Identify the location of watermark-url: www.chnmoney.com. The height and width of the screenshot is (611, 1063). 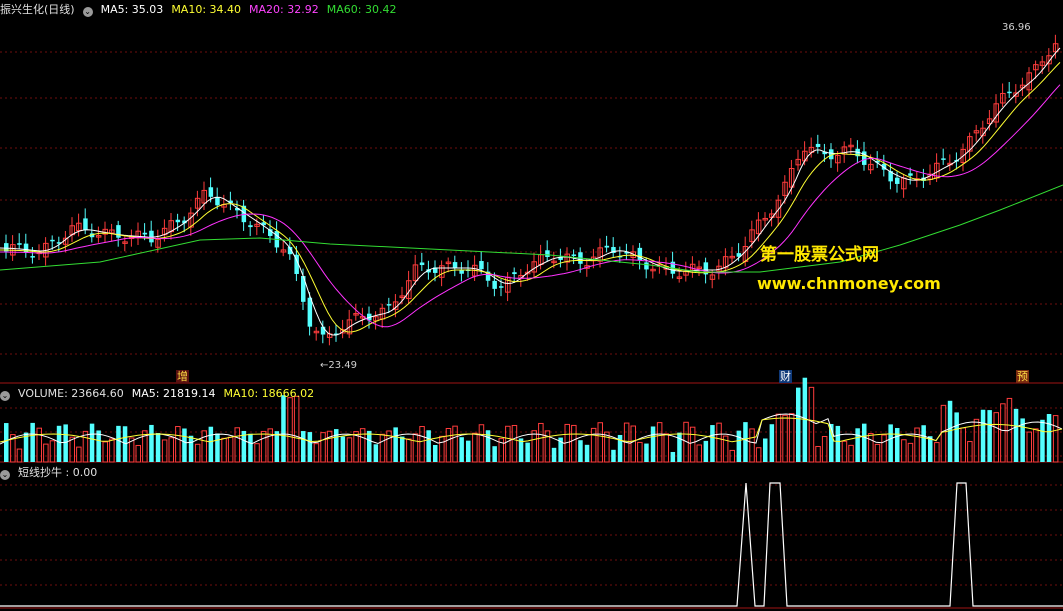
(849, 283).